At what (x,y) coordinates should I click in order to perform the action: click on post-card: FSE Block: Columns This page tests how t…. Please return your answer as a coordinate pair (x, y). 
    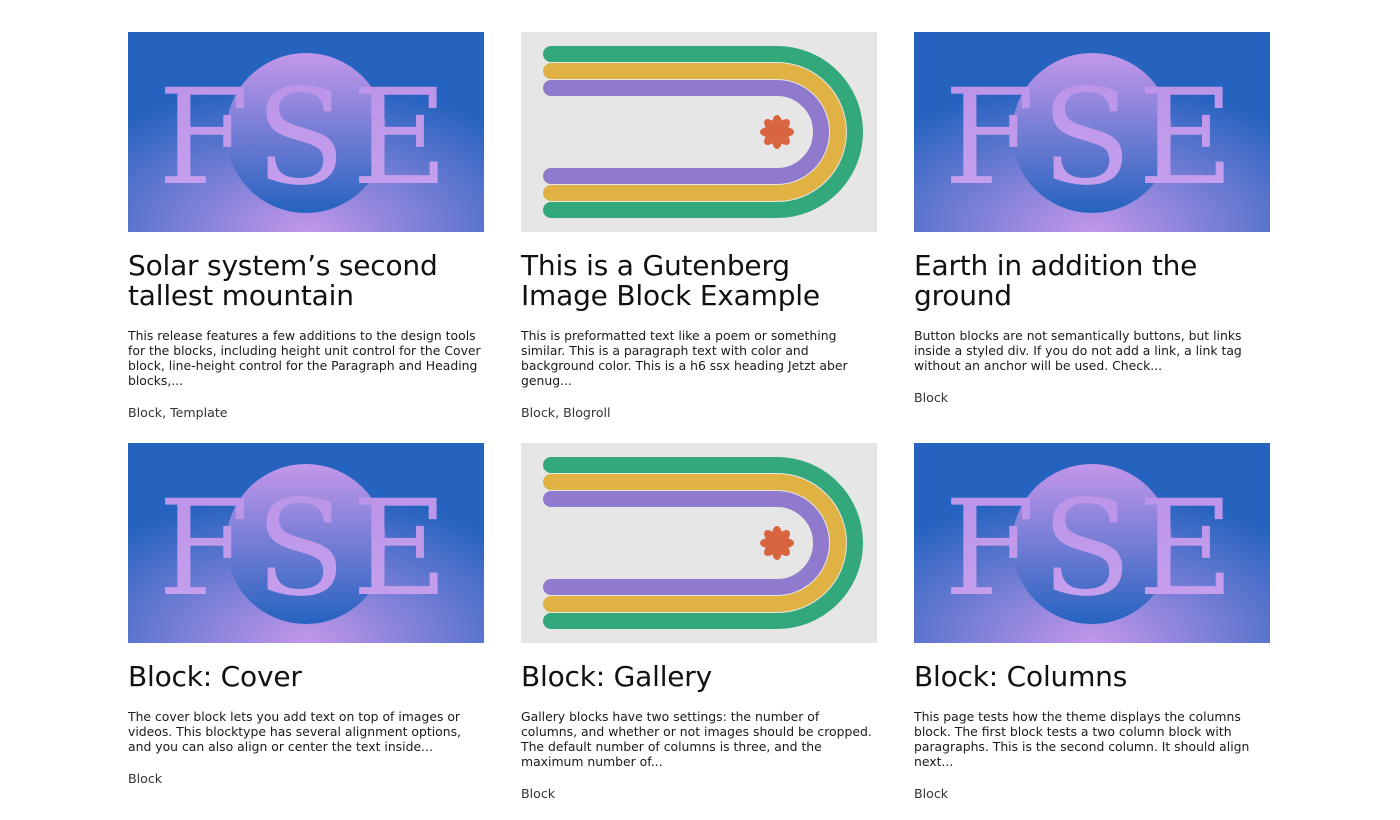
    Looking at the image, I should click on (1092, 631).